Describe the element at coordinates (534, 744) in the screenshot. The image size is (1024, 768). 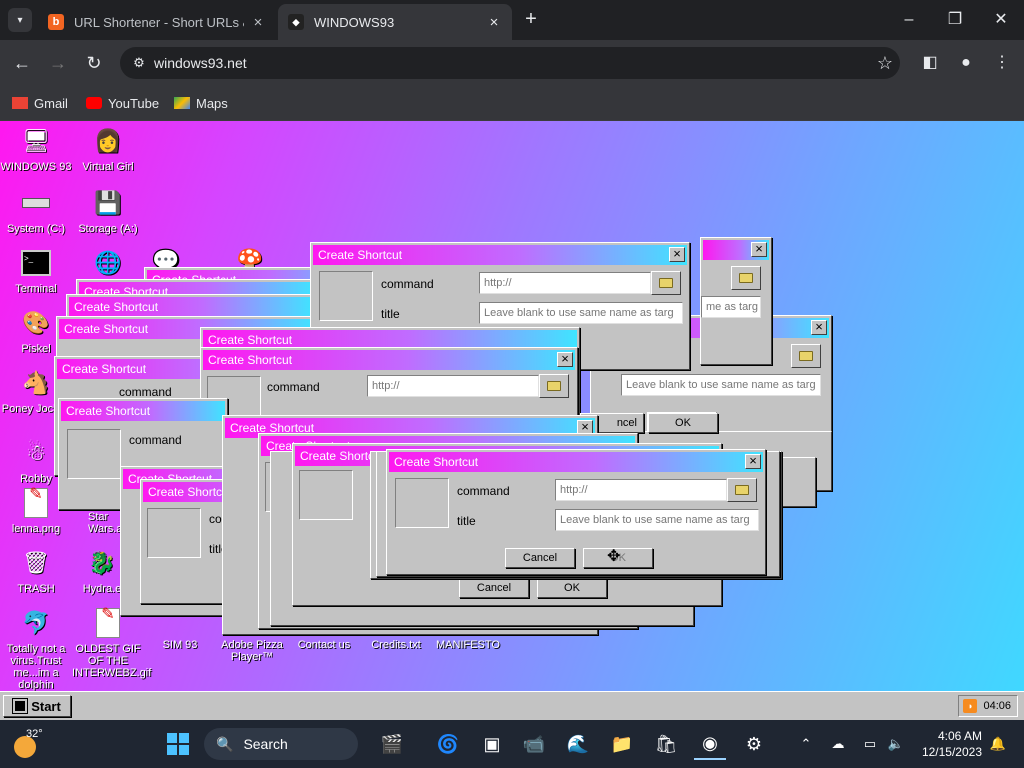
I see `teams-icon: 📹` at that location.